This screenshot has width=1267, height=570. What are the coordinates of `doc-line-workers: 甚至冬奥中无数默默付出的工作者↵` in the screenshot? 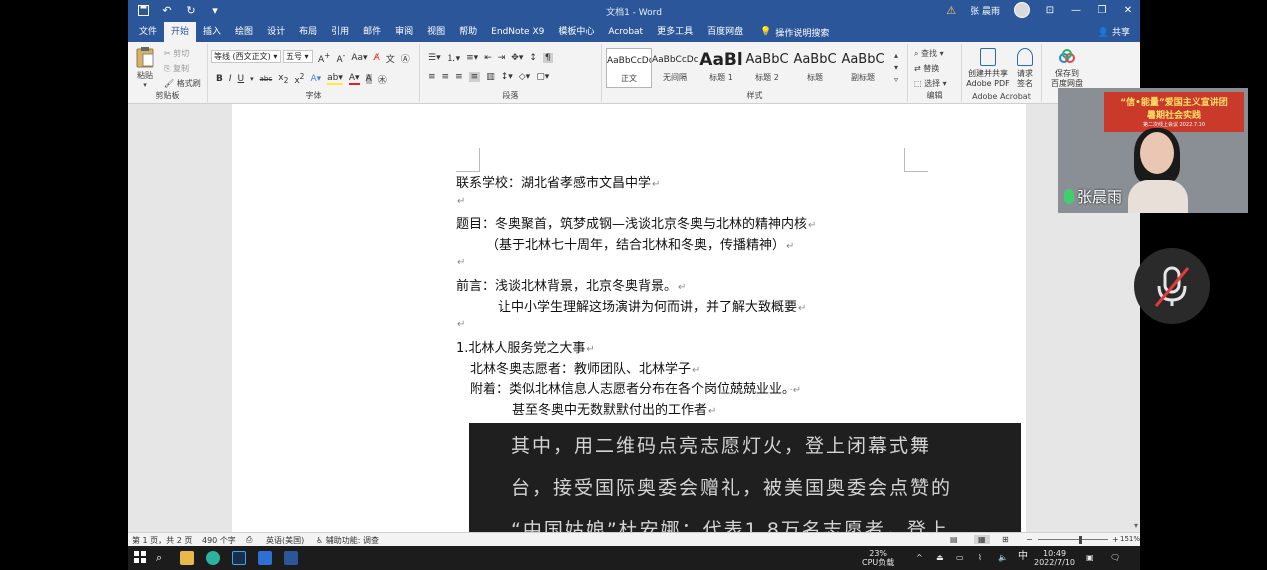 It's located at (614, 408).